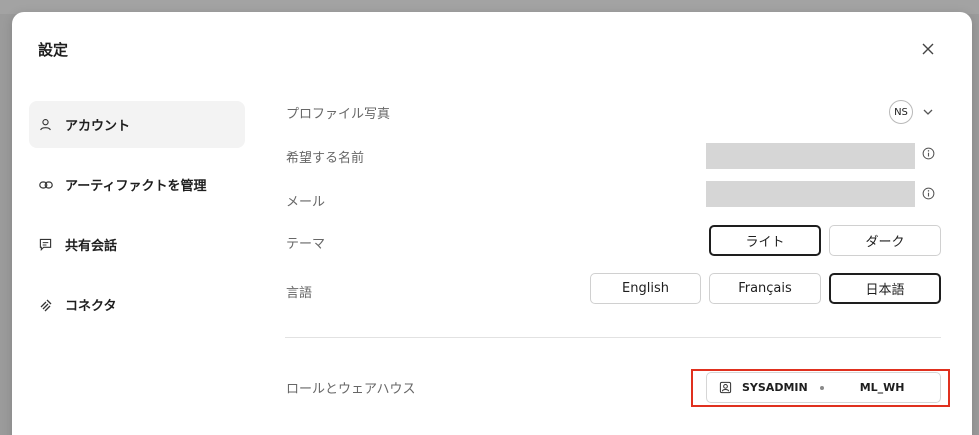  Describe the element at coordinates (46, 305) in the screenshot. I see `connector-icon` at that location.